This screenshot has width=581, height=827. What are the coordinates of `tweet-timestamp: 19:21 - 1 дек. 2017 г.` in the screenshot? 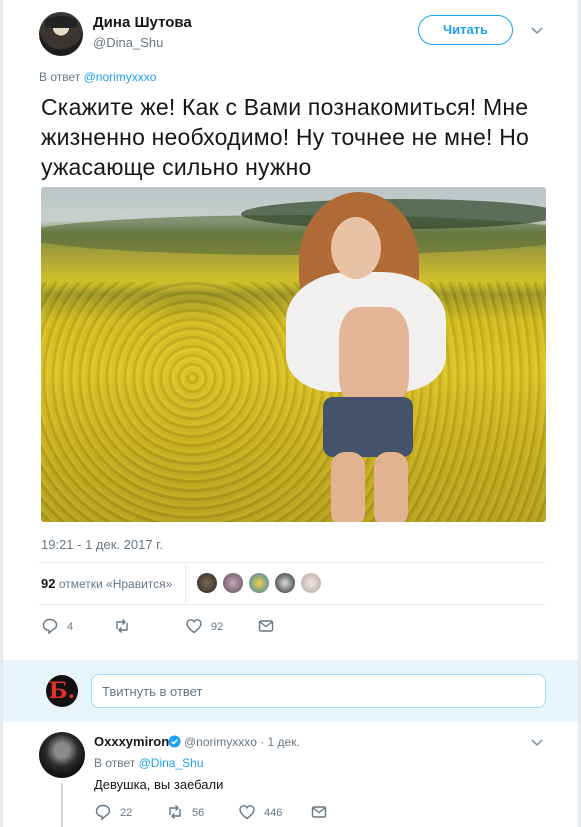 It's located at (102, 544).